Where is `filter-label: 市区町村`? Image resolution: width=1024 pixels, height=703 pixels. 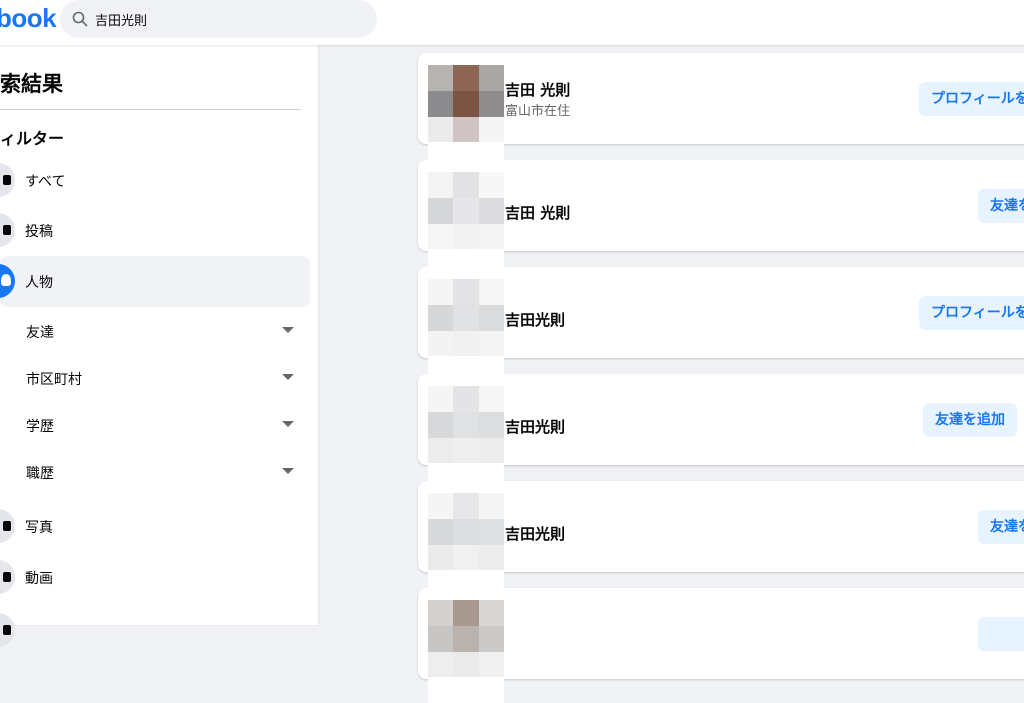 filter-label: 市区町村 is located at coordinates (54, 380).